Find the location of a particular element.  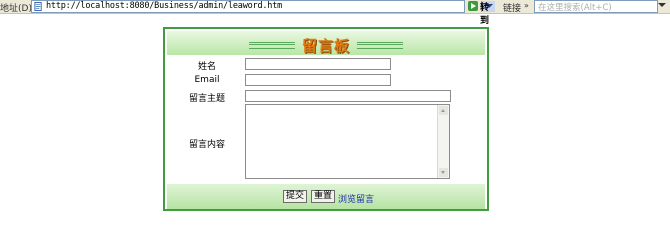

content-textarea is located at coordinates (347, 141).